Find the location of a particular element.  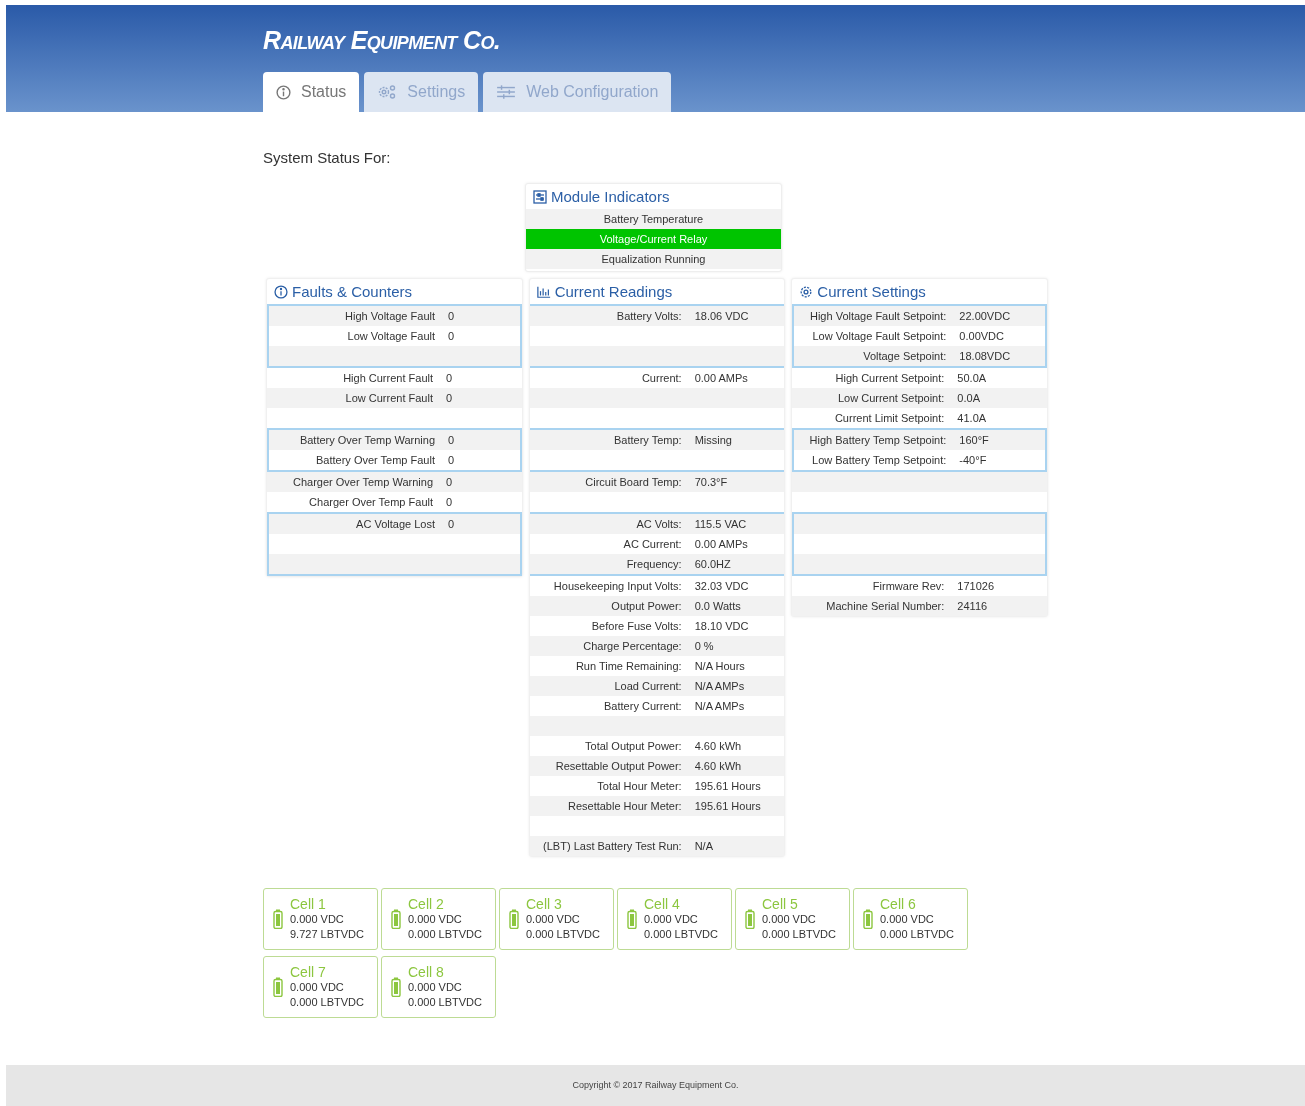

reading-label: Battery Volts: is located at coordinates (648, 316).